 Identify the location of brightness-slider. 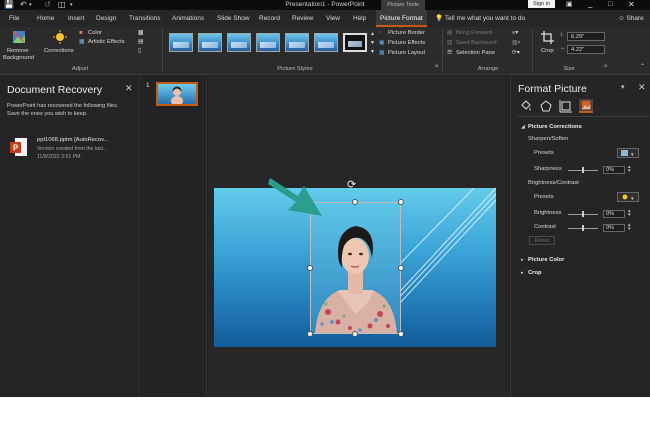
(583, 214).